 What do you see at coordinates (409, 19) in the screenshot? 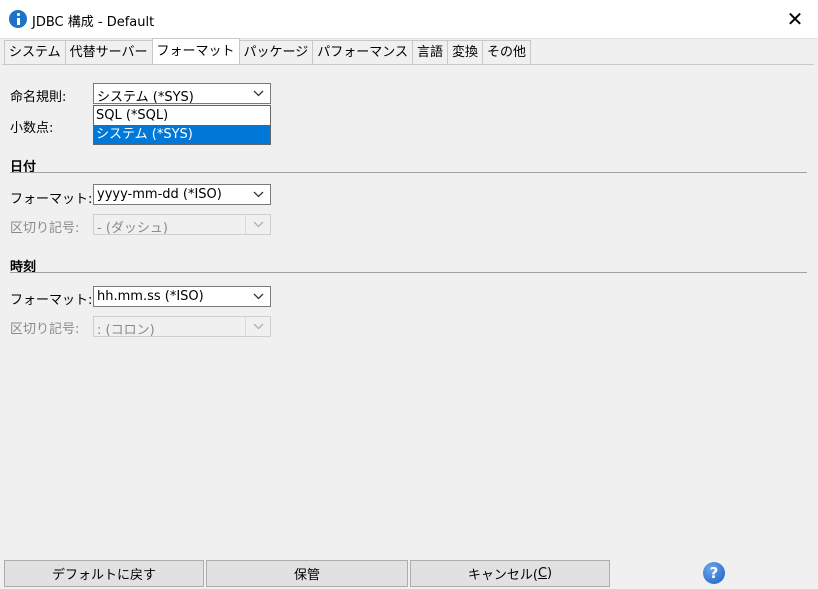
I see `title-bar: JDBC 構成 - Default ✕` at bounding box center [409, 19].